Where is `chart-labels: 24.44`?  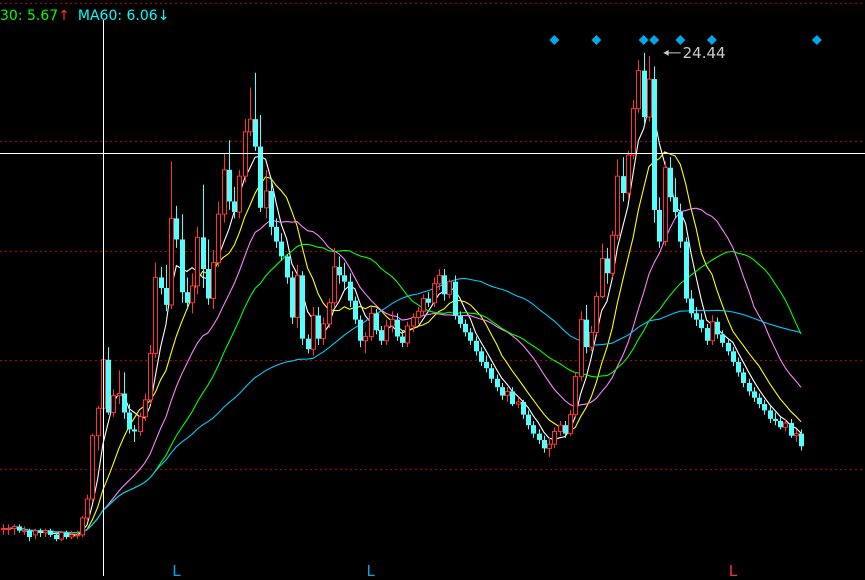
chart-labels: 24.44 is located at coordinates (694, 53).